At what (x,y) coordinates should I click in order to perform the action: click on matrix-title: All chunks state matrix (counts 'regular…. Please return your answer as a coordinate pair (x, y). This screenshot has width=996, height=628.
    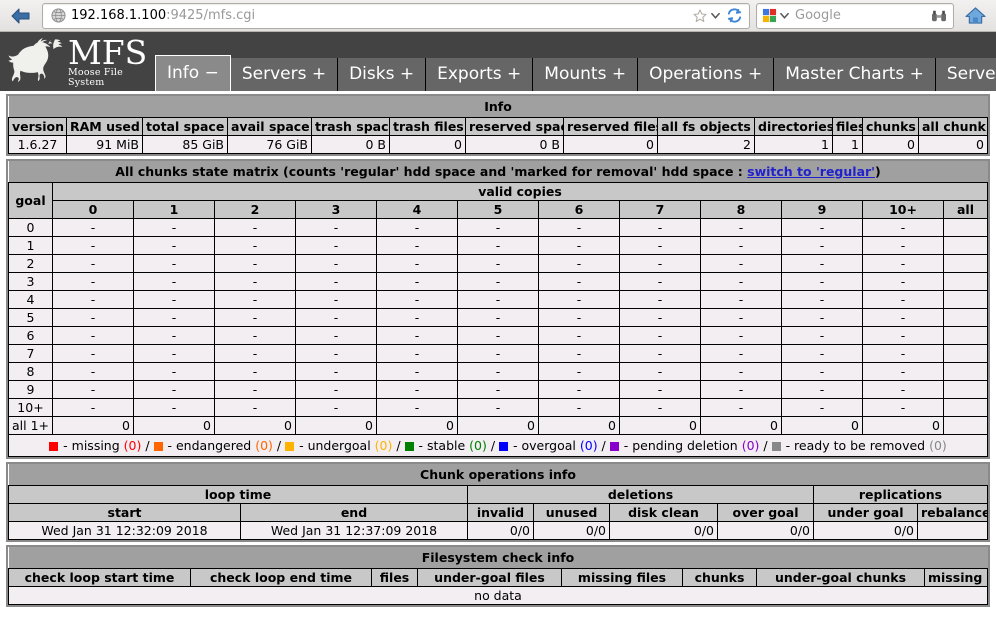
    Looking at the image, I should click on (498, 172).